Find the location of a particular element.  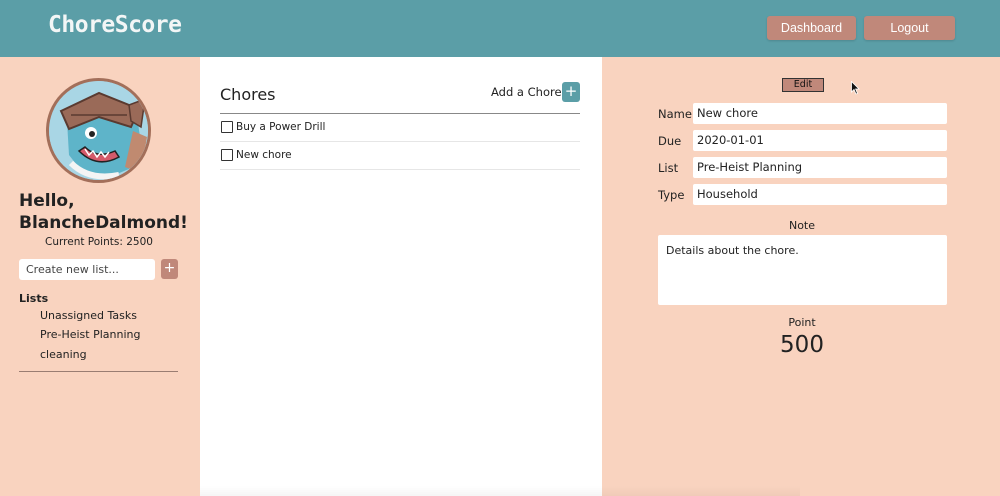

chore-label: Buy a Power Drill is located at coordinates (280, 127).